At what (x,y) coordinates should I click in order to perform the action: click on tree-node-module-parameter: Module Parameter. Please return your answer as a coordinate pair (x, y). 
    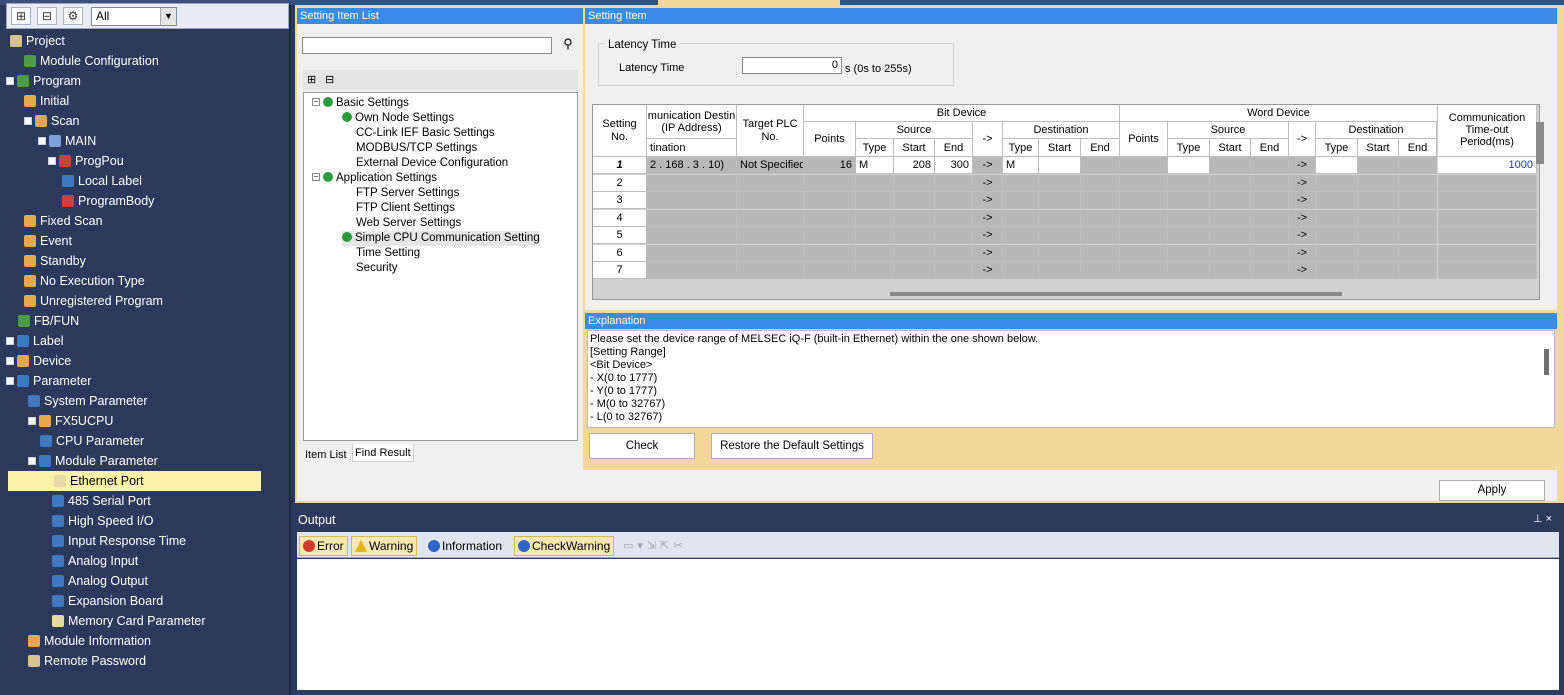
    Looking at the image, I should click on (93, 461).